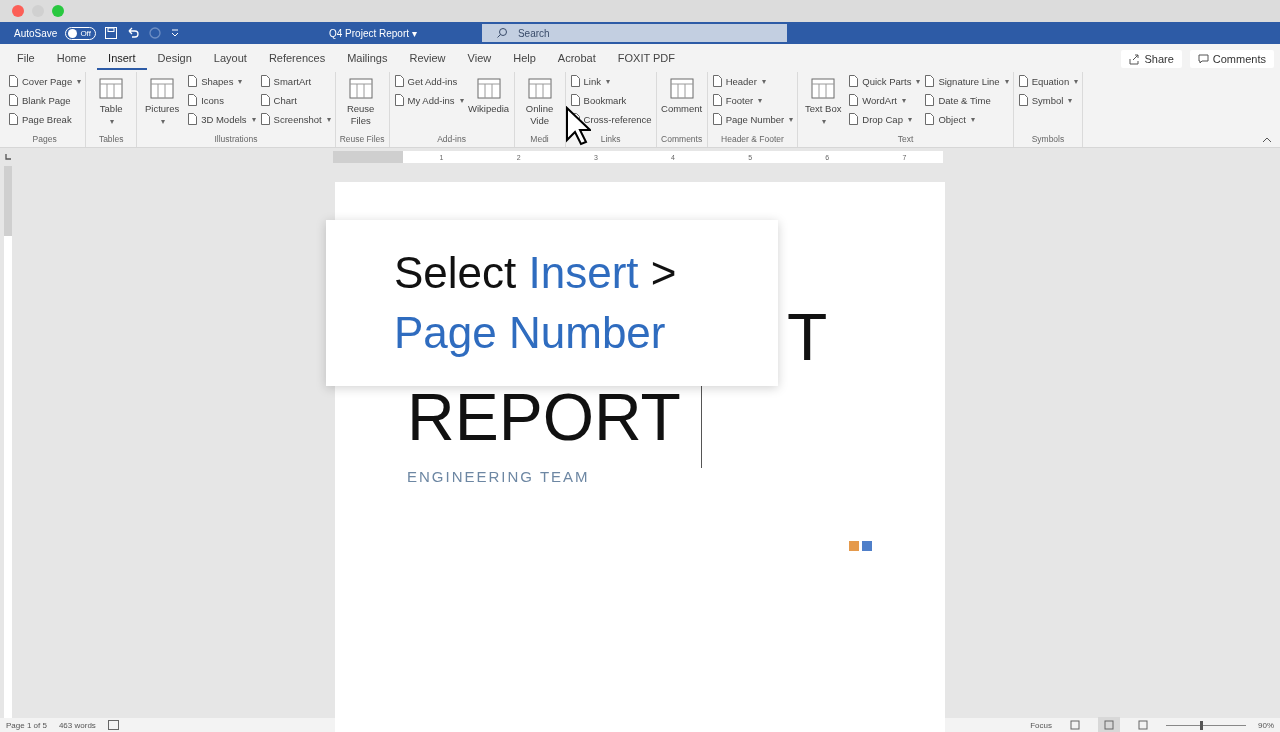 Image resolution: width=1280 pixels, height=732 pixels. Describe the element at coordinates (646, 59) in the screenshot. I see `ribbon-tab: FOXIT PDF` at that location.